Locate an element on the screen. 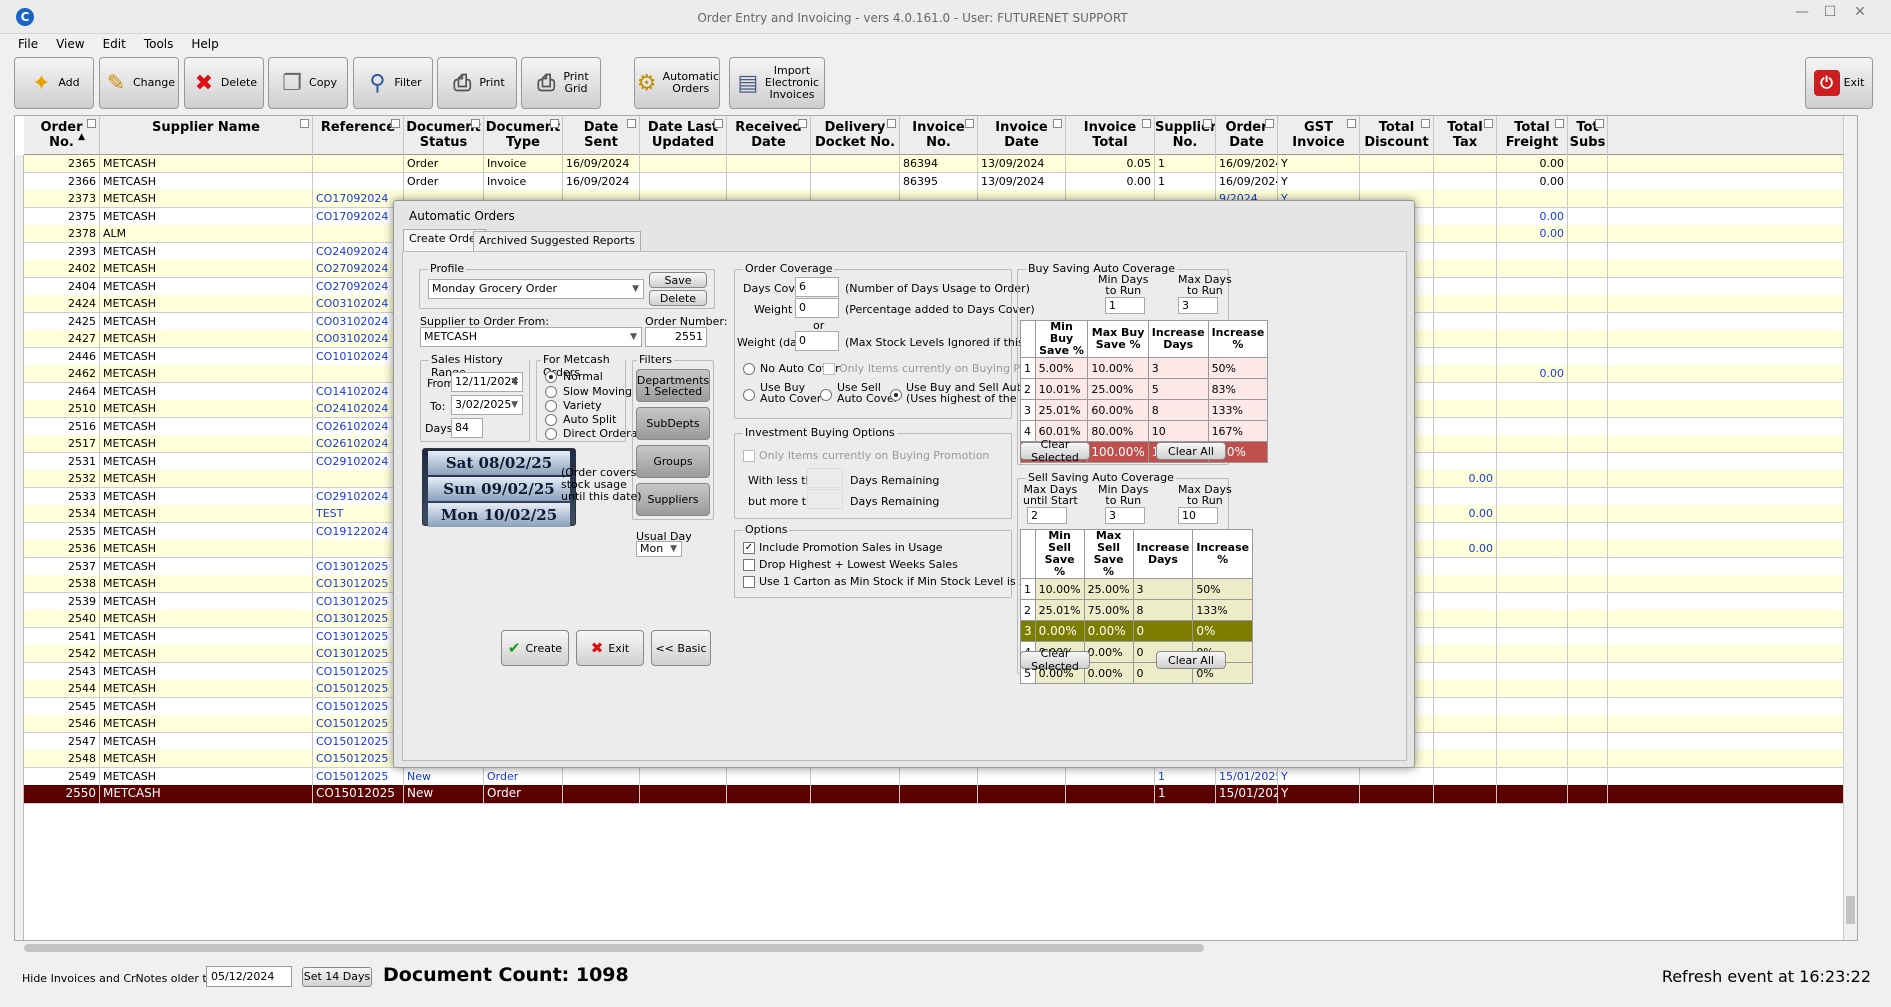 The width and height of the screenshot is (1891, 1007). print-button: ⎙ Print is located at coordinates (477, 83).